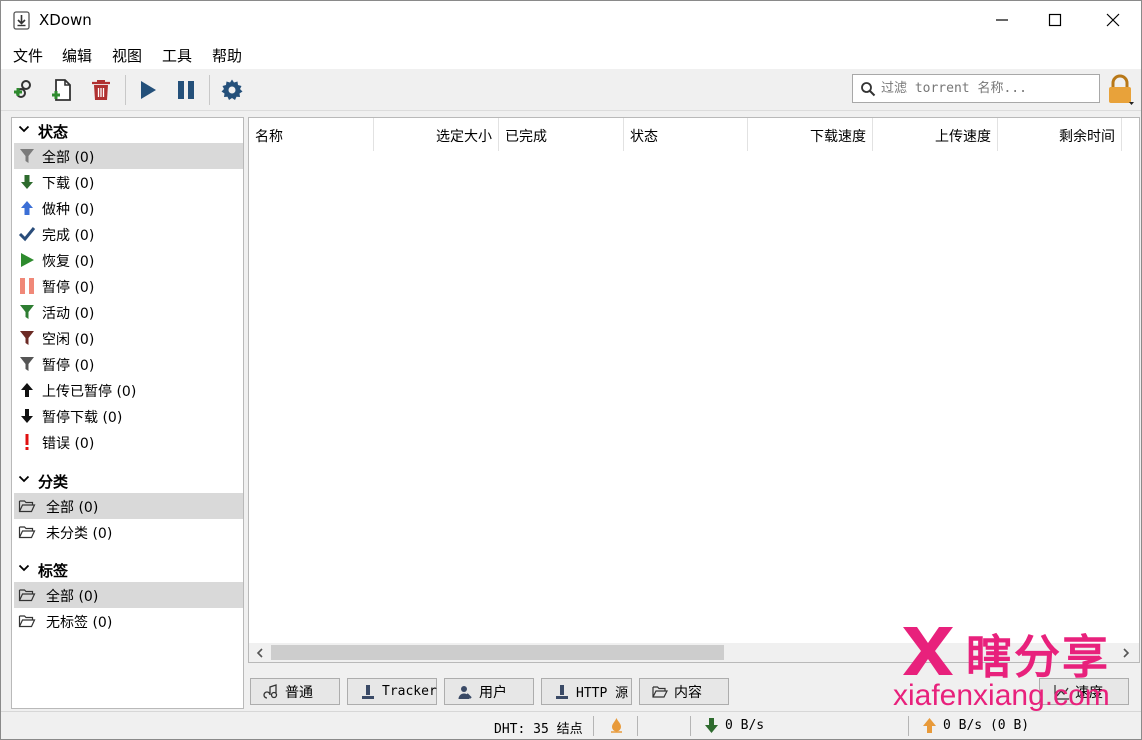  What do you see at coordinates (77, 55) in the screenshot?
I see `menu-edit: 编辑` at bounding box center [77, 55].